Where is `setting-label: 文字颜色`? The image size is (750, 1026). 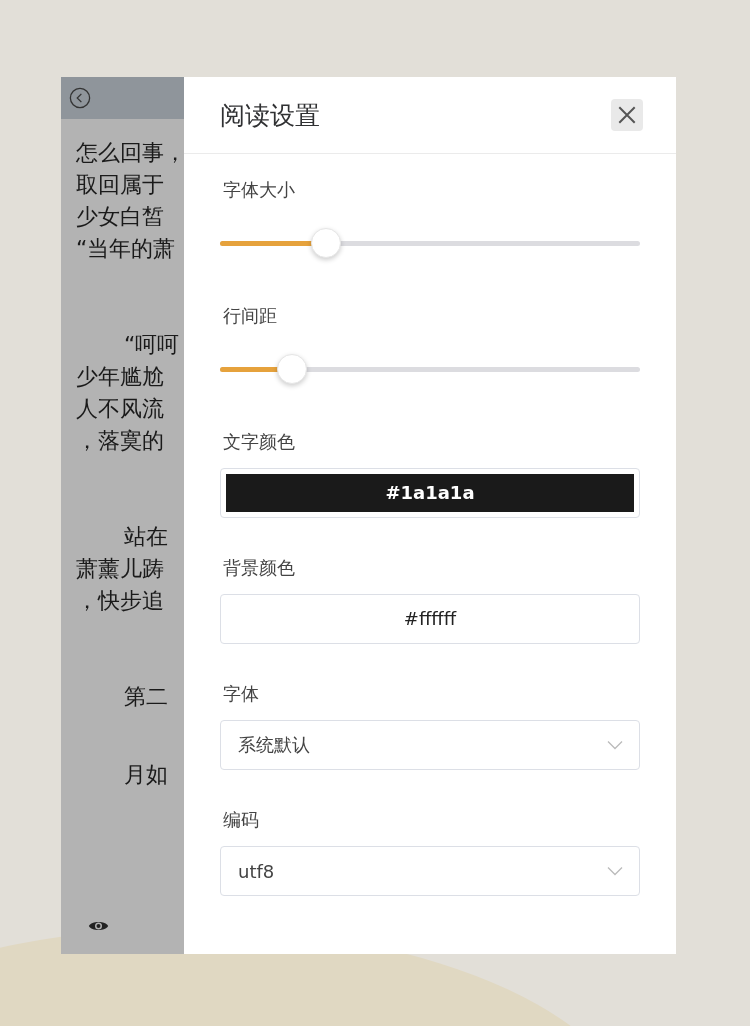
setting-label: 文字颜色 is located at coordinates (259, 442).